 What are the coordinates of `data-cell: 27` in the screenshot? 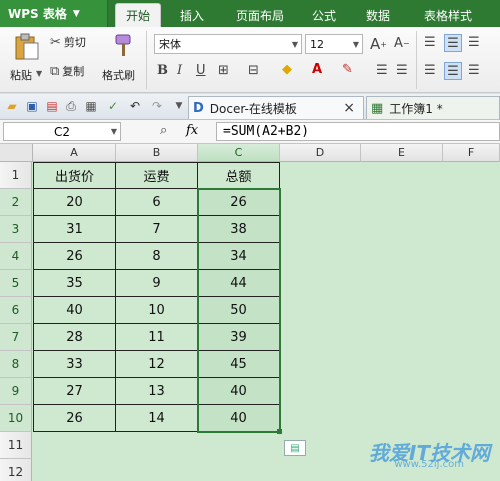 It's located at (74, 391).